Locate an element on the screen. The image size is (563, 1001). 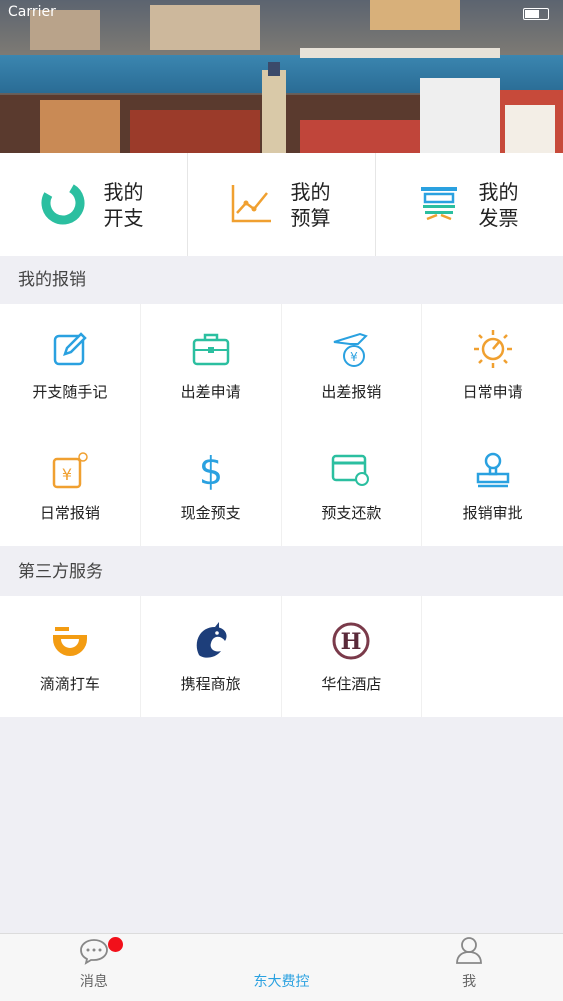
status-carrier: Carrier is located at coordinates (32, 12).